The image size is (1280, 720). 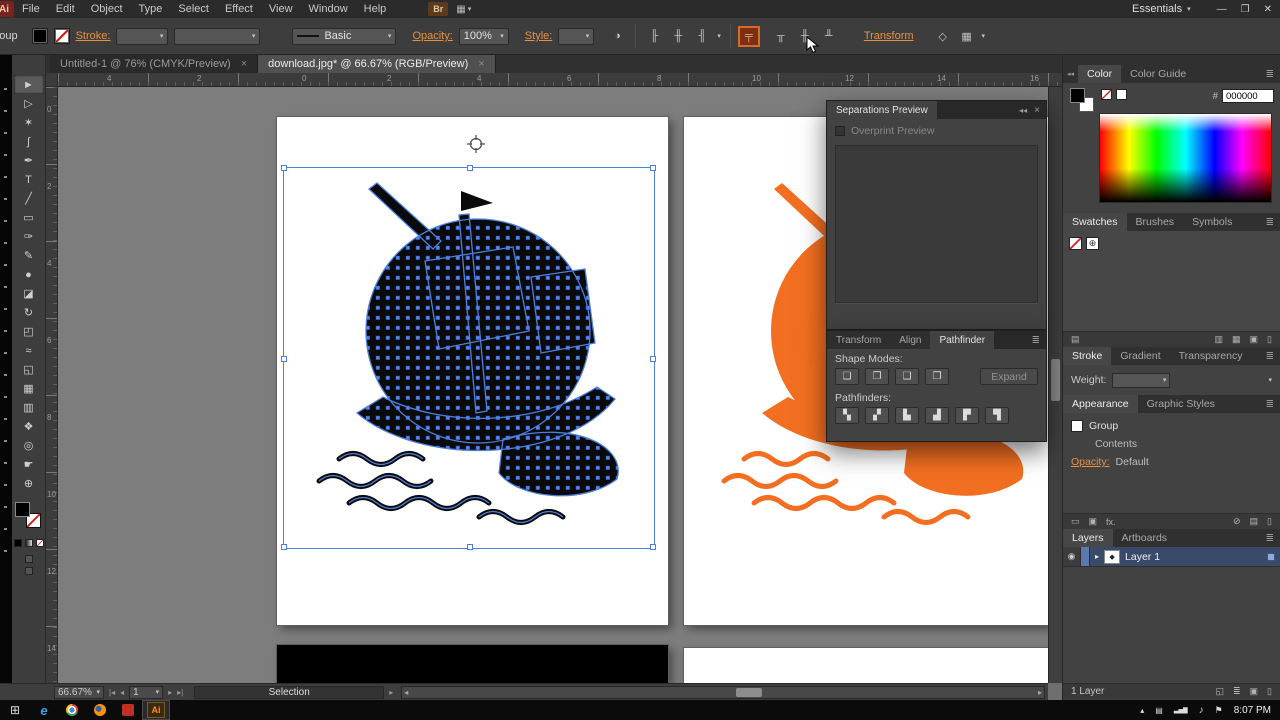 What do you see at coordinates (1211, 356) in the screenshot?
I see `tab-transparency: Transparency` at bounding box center [1211, 356].